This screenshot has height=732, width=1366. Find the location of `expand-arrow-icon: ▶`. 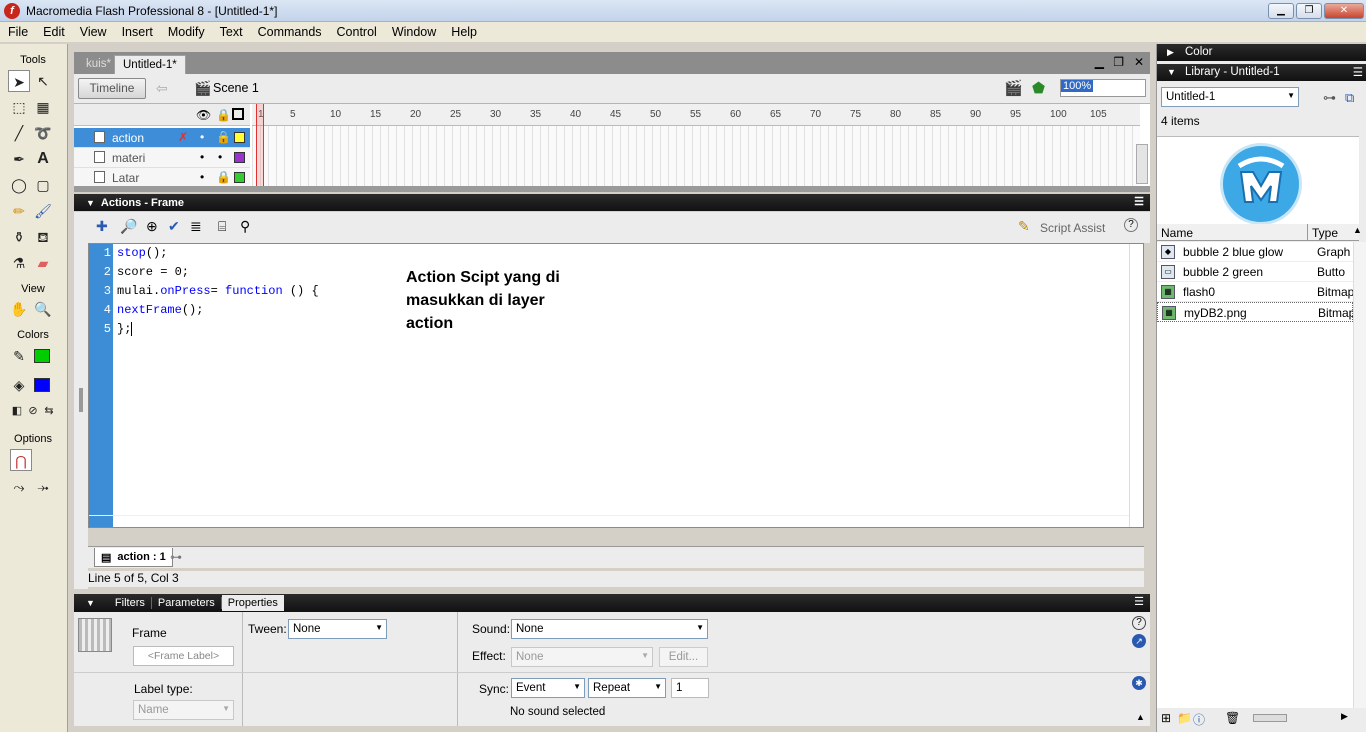

expand-arrow-icon: ▶ is located at coordinates (1170, 52).